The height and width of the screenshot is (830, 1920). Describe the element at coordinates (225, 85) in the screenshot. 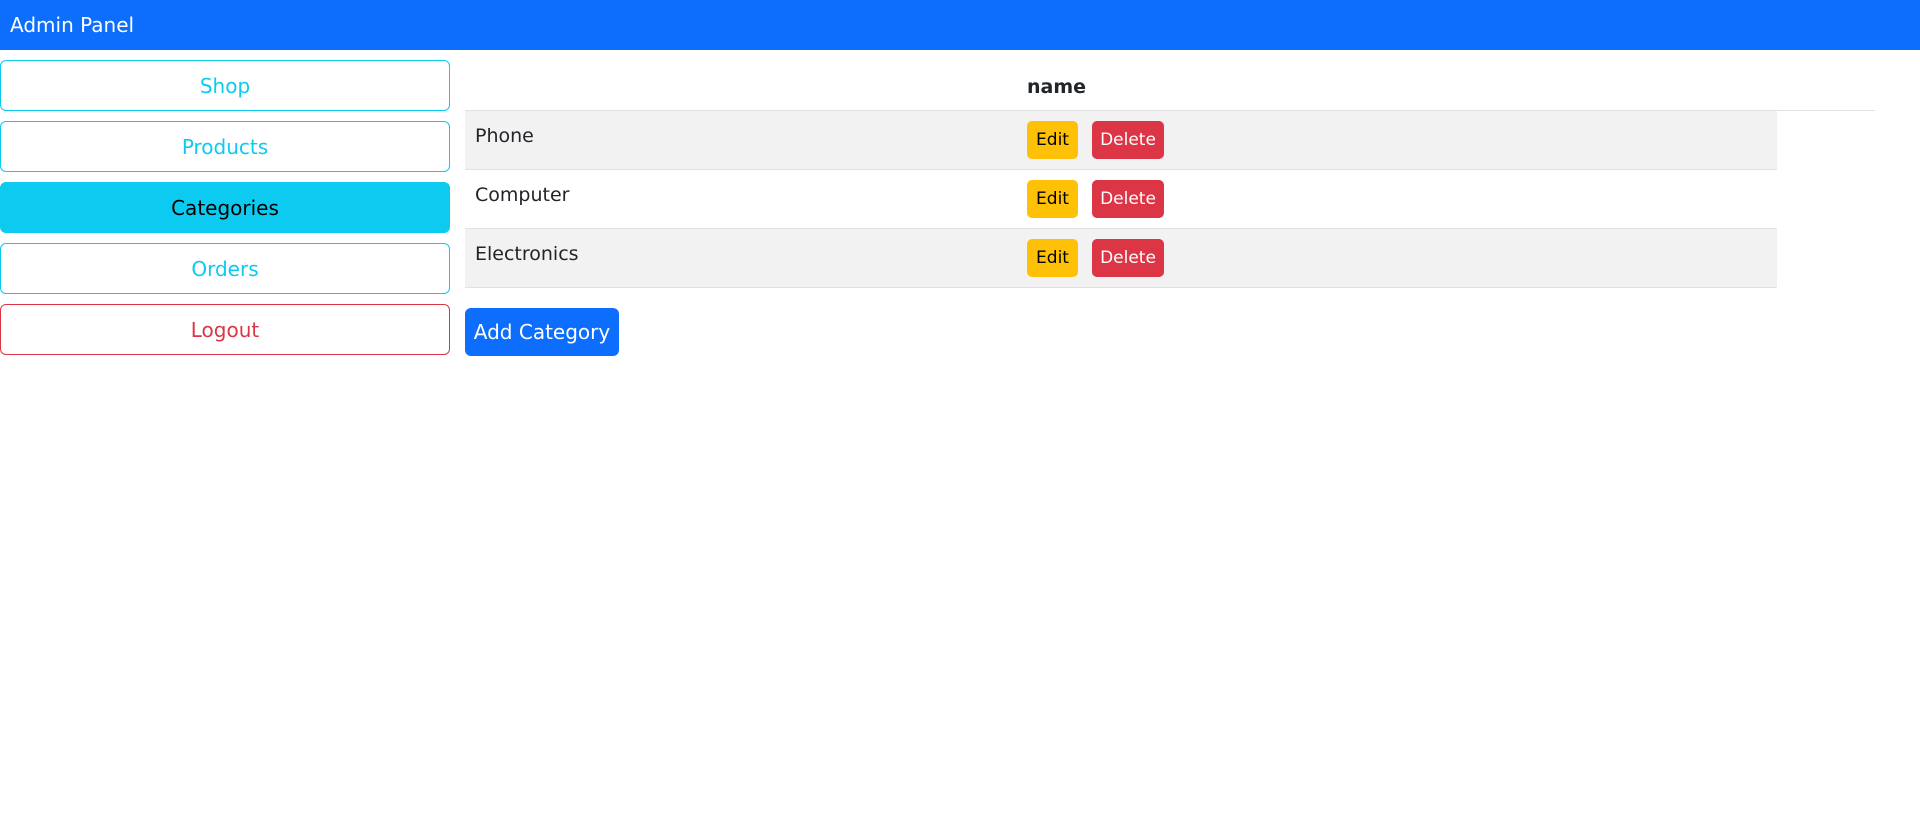

I see `sidebar-item-shop: Shop` at that location.